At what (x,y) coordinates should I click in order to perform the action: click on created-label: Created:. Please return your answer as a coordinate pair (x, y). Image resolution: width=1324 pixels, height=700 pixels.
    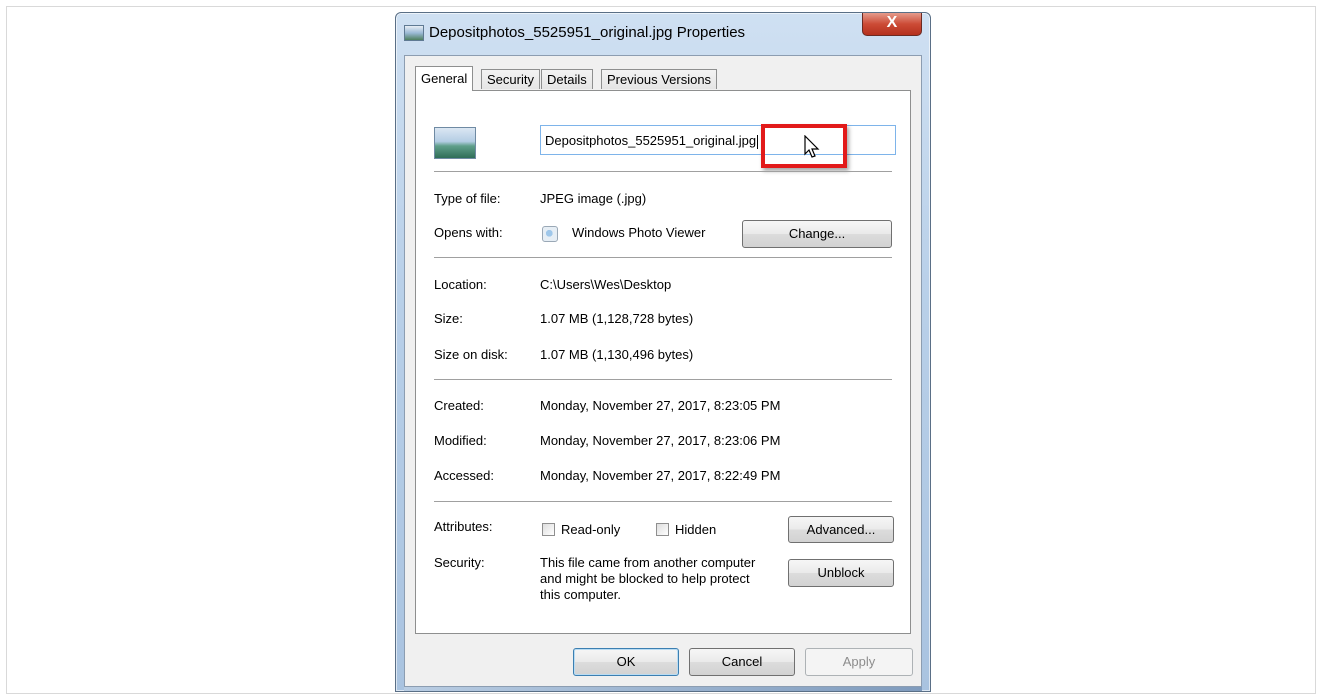
    Looking at the image, I should click on (459, 405).